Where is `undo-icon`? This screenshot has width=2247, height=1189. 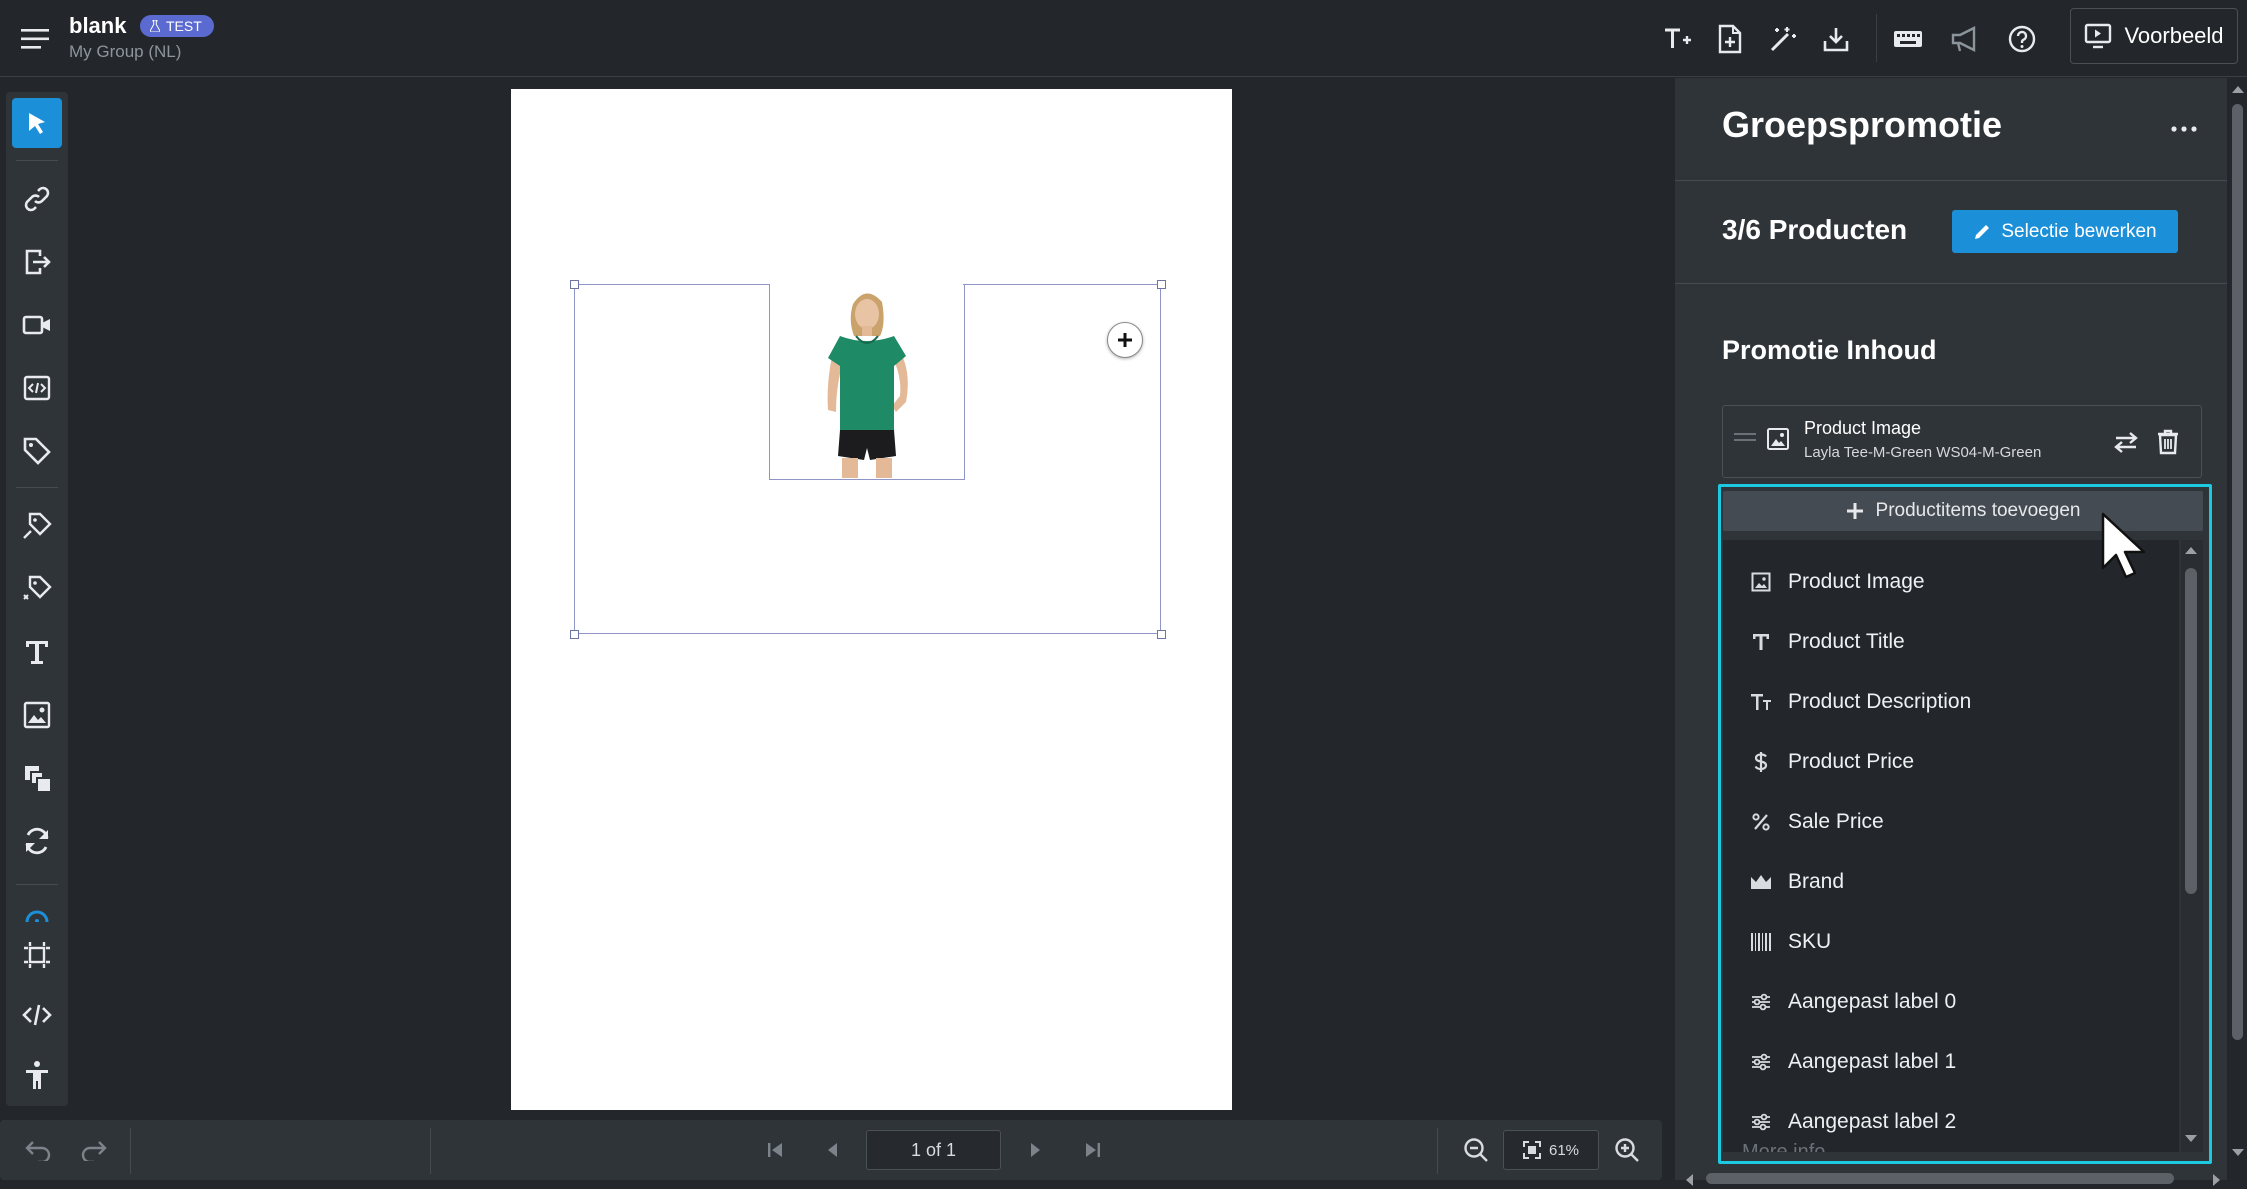 undo-icon is located at coordinates (38, 1150).